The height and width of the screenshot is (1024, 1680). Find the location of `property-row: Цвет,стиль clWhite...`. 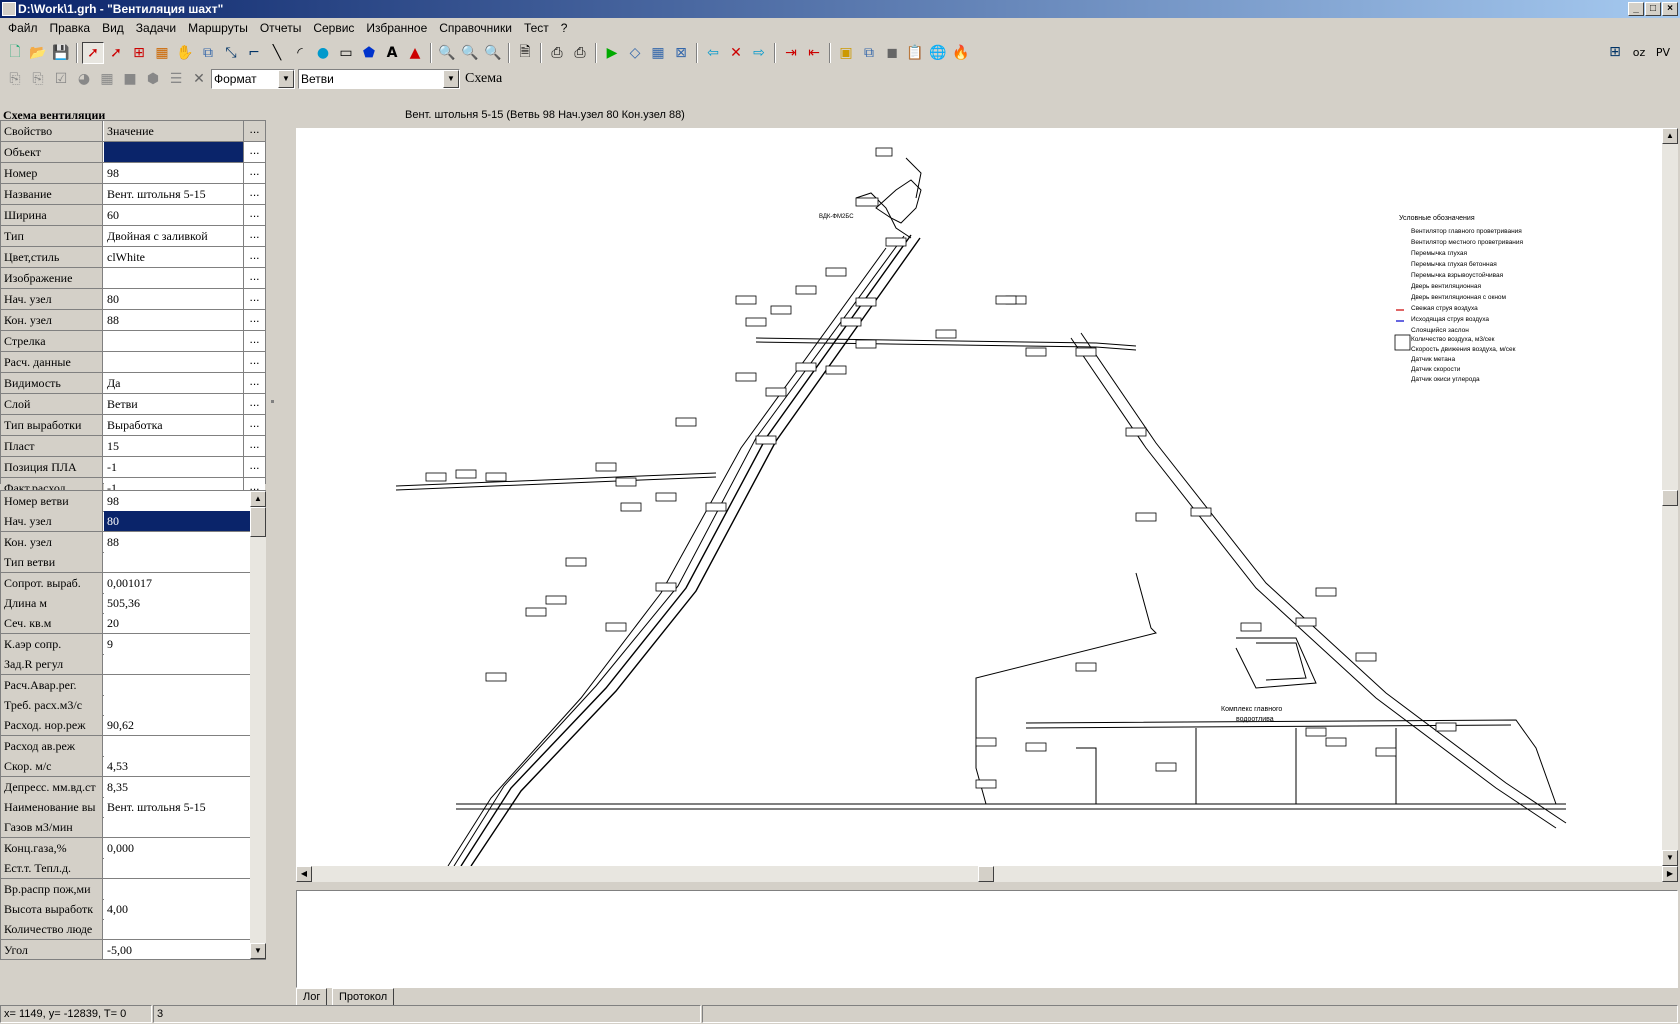

property-row: Цвет,стиль clWhite... is located at coordinates (133, 257).